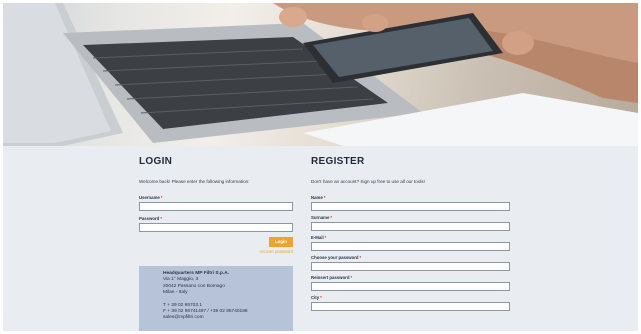  I want to click on name-label: Name*, so click(411, 197).